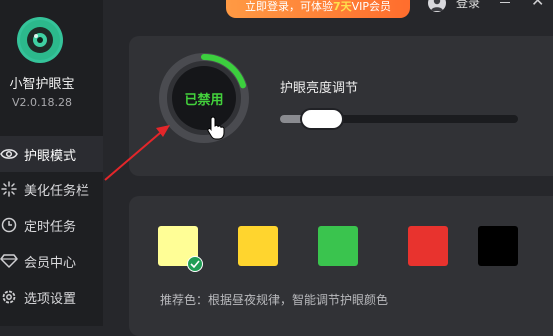 This screenshot has width=553, height=336. I want to click on sparkle-icon, so click(10, 189).